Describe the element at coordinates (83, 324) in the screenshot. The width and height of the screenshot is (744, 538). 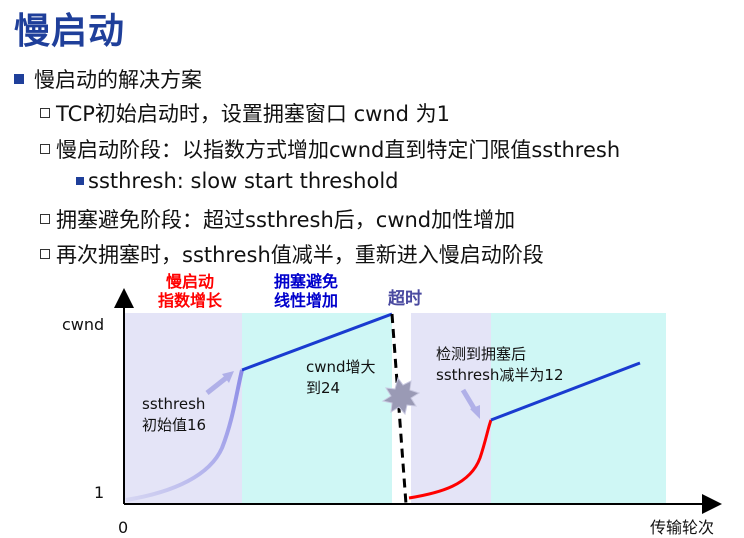
I see `y-axis-label: cwnd` at that location.